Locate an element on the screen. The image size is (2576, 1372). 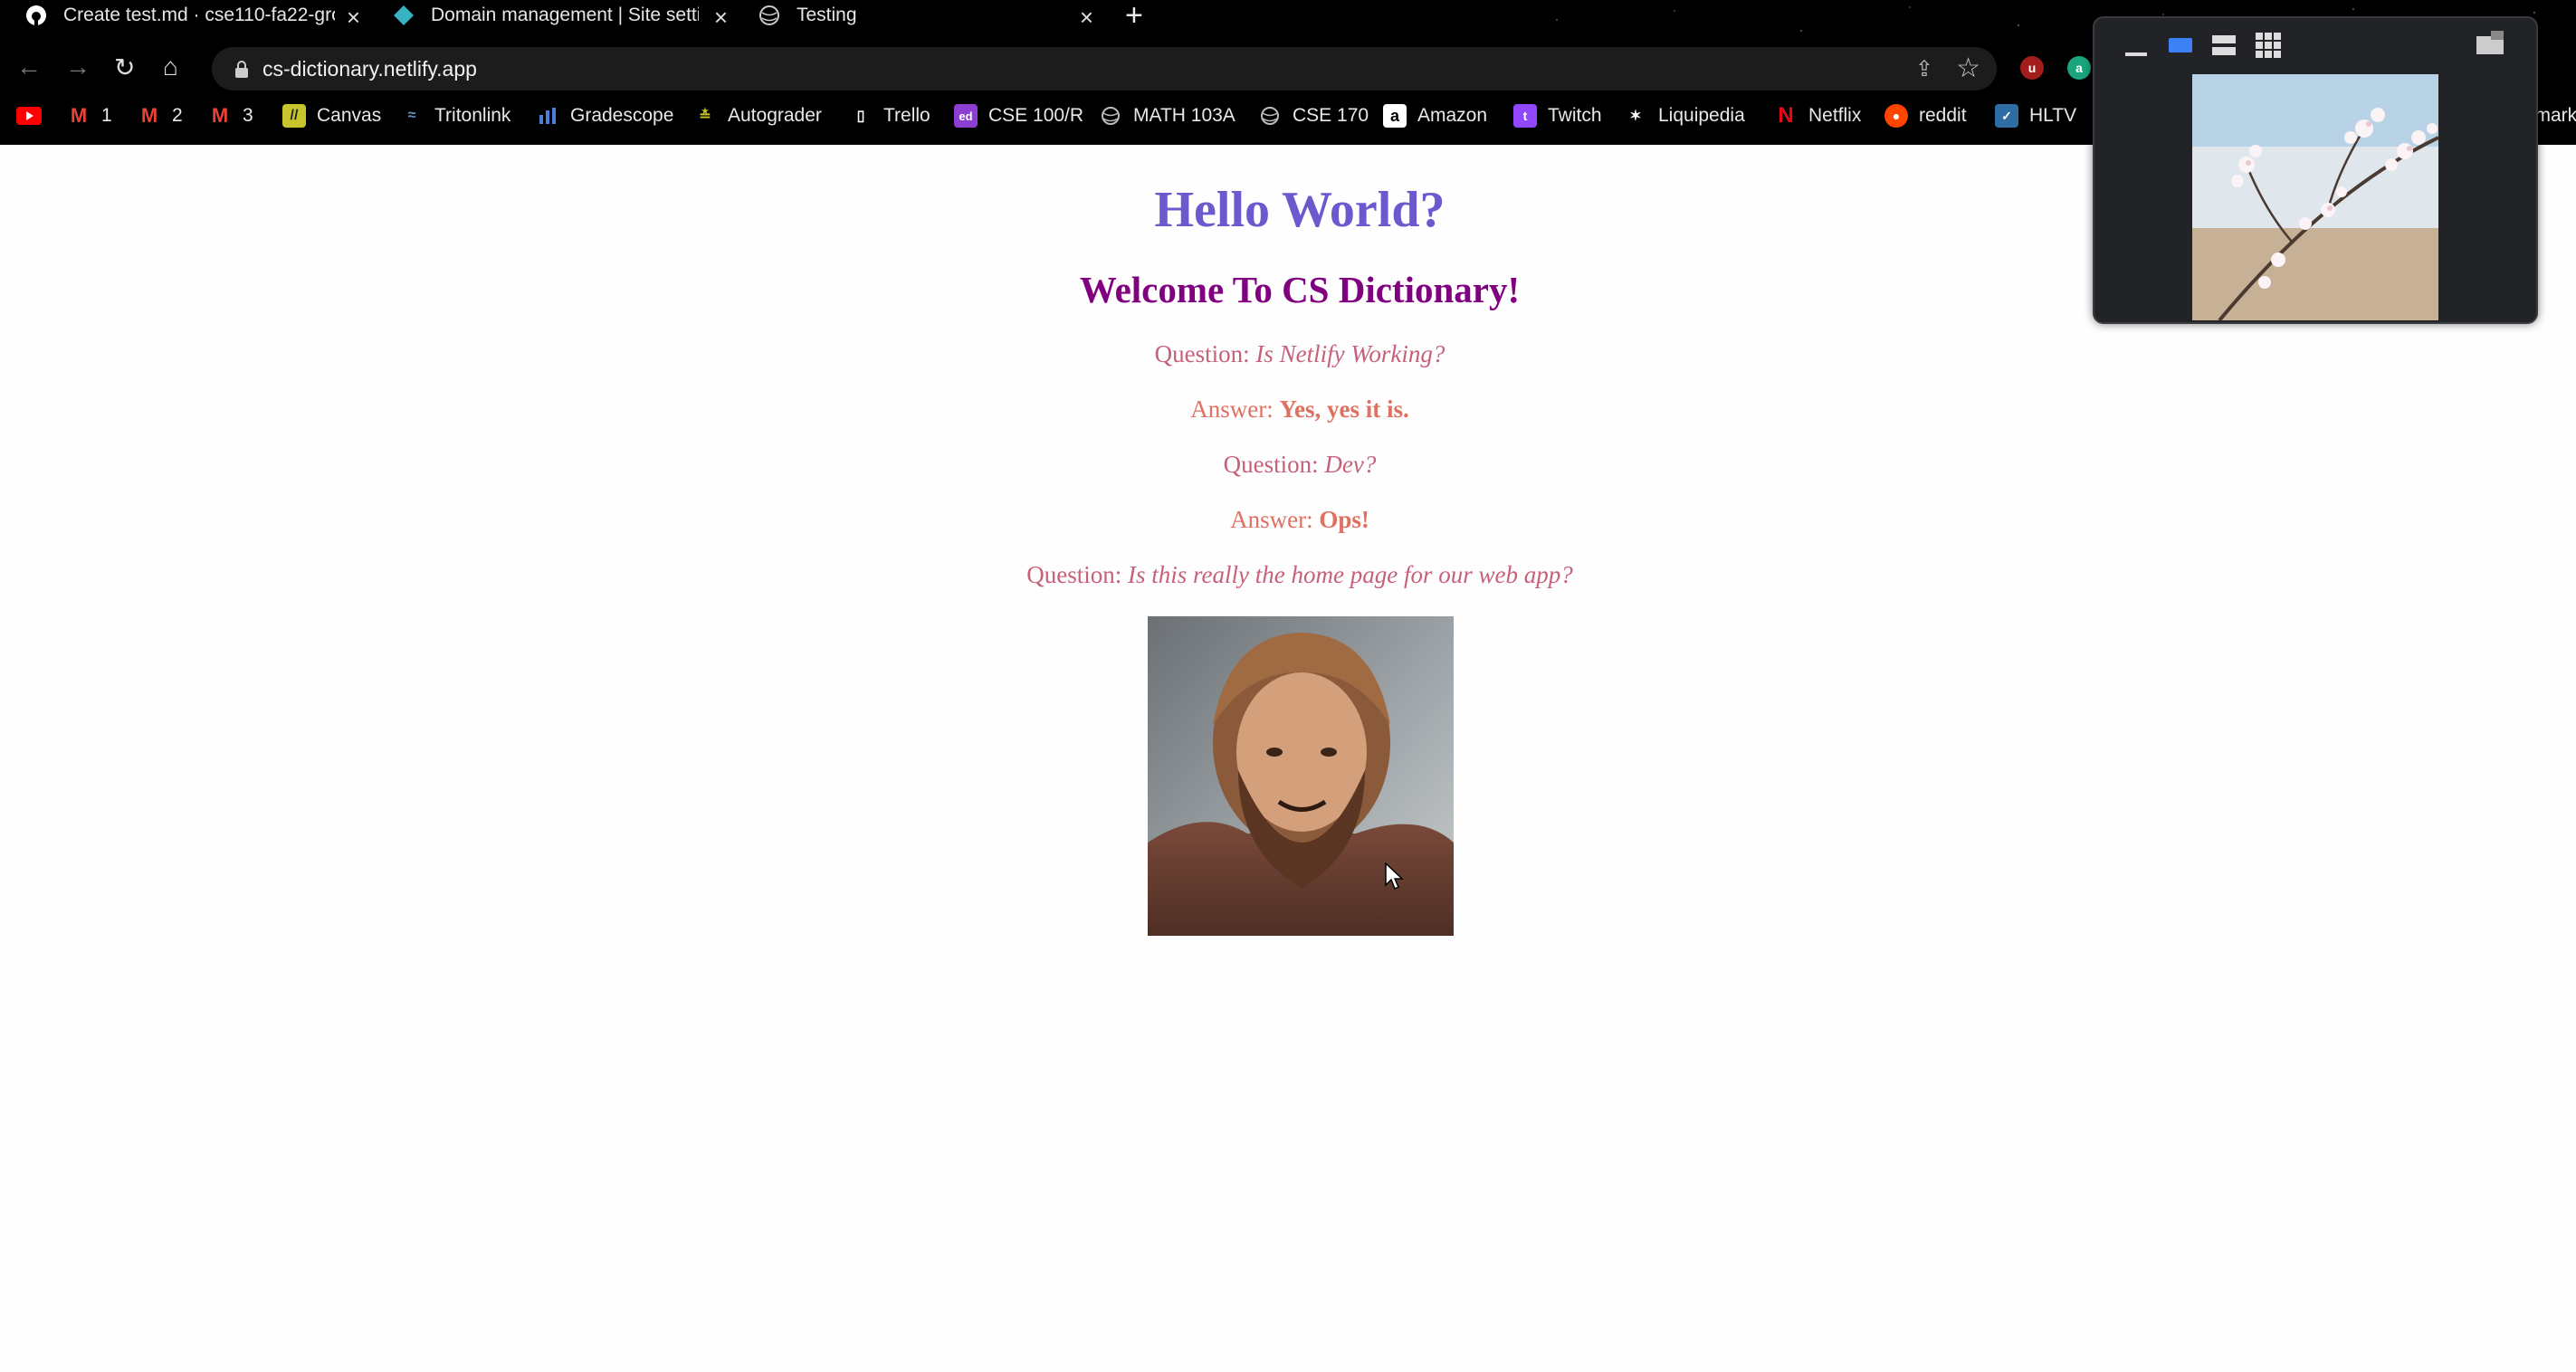
bookmark-cse100: ed CSE 100/R is located at coordinates (1019, 115).